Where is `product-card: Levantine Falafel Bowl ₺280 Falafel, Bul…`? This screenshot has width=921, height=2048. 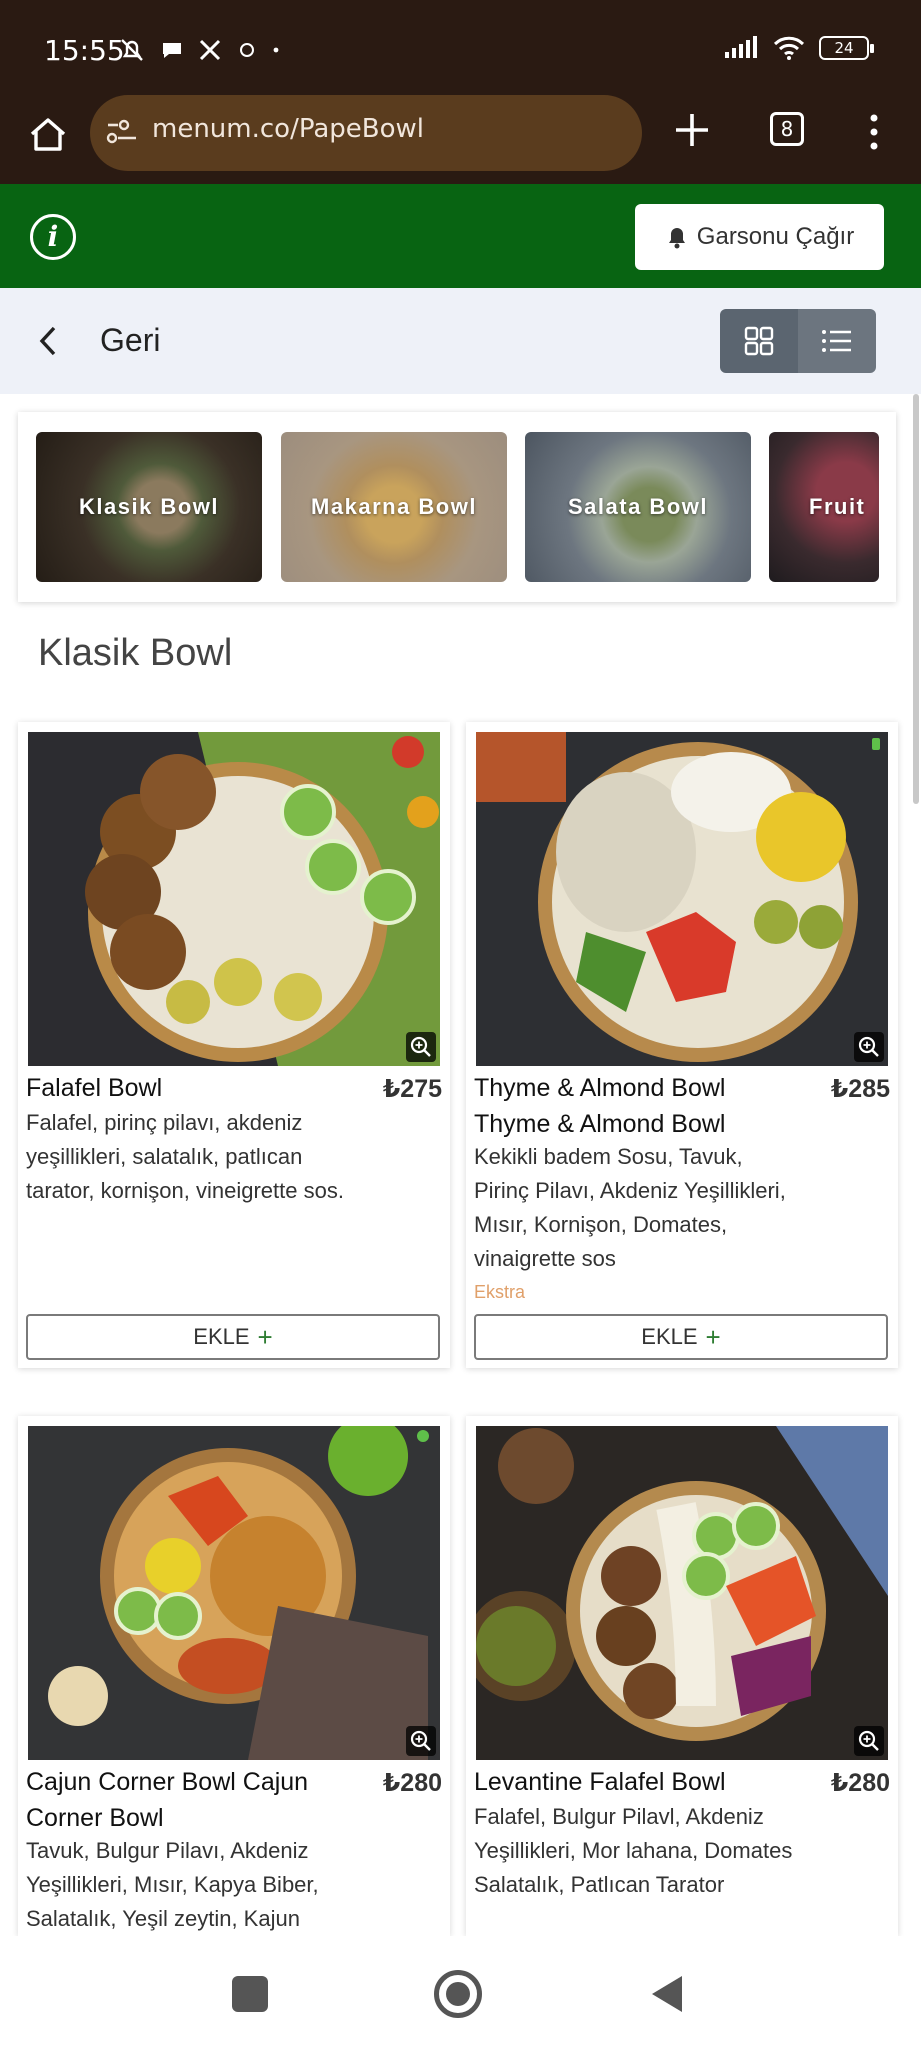 product-card: Levantine Falafel Bowl ₺280 Falafel, Bul… is located at coordinates (682, 1676).